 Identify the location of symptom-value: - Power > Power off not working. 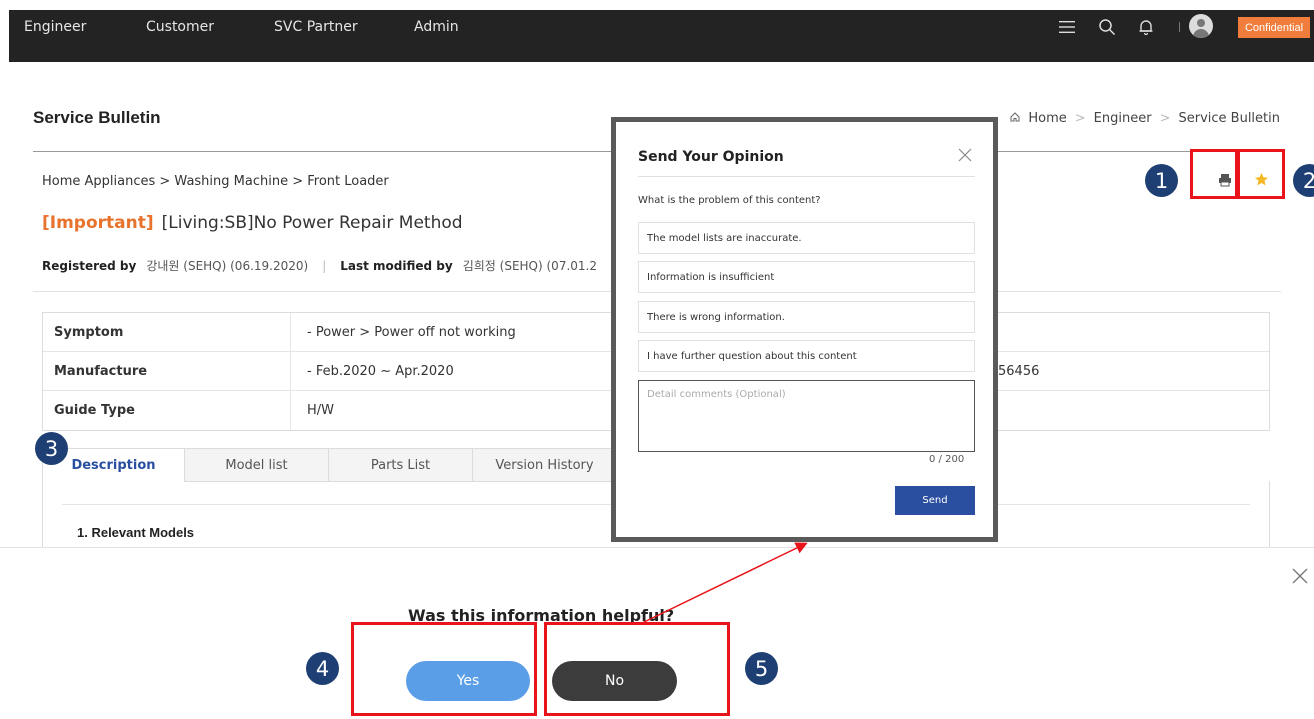
(411, 332).